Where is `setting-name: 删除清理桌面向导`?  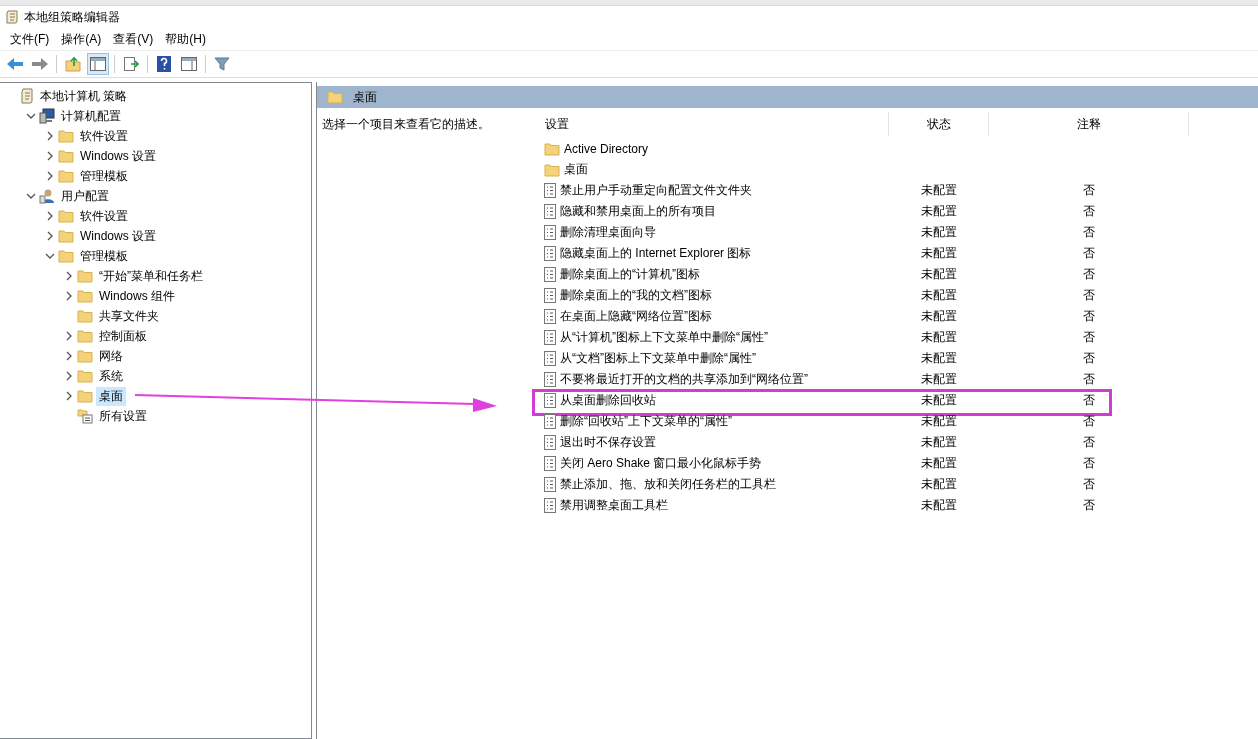
setting-name: 删除清理桌面向导 is located at coordinates (608, 232).